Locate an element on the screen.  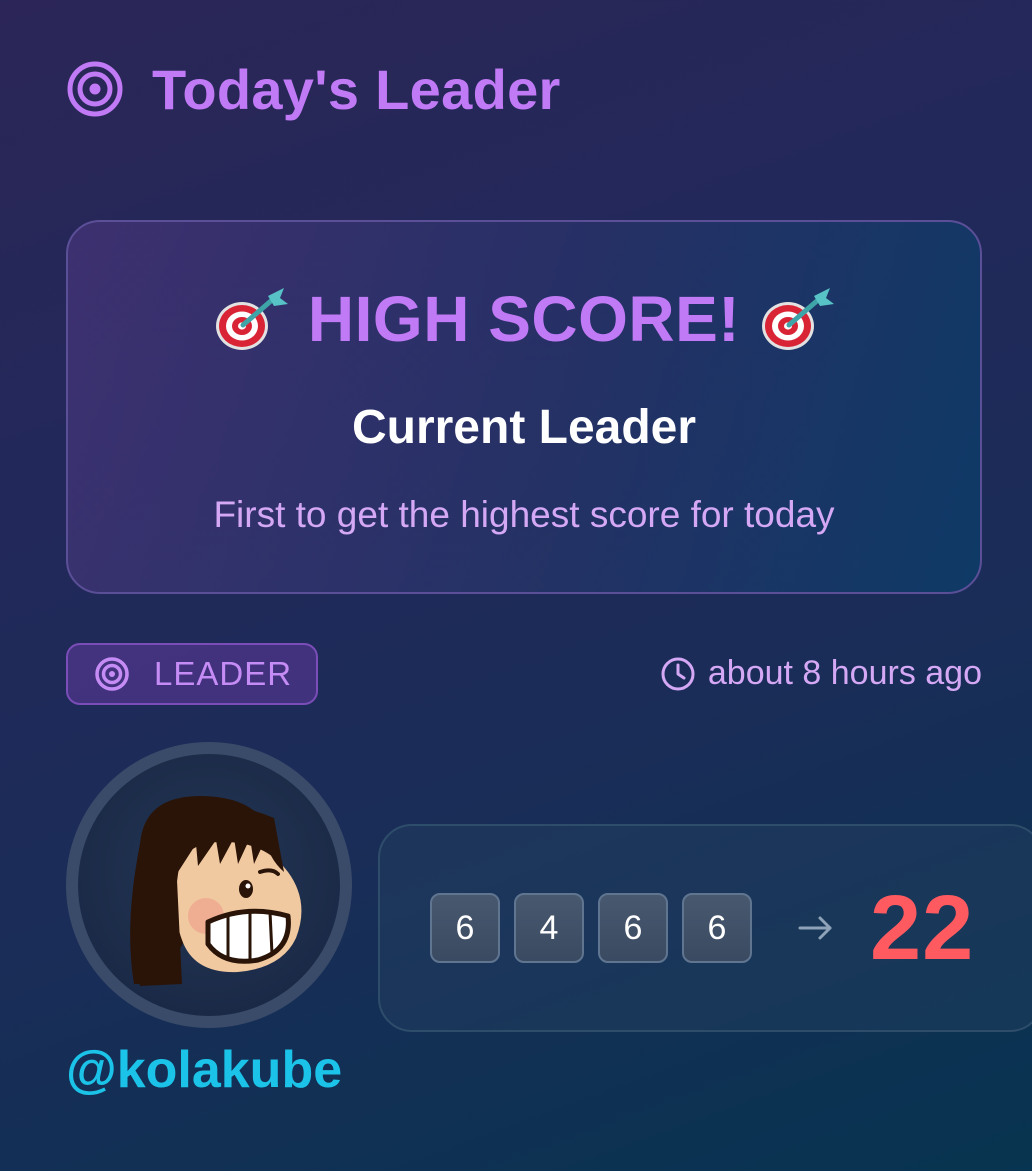
dice-row: 6 4 6 6 is located at coordinates (598, 928).